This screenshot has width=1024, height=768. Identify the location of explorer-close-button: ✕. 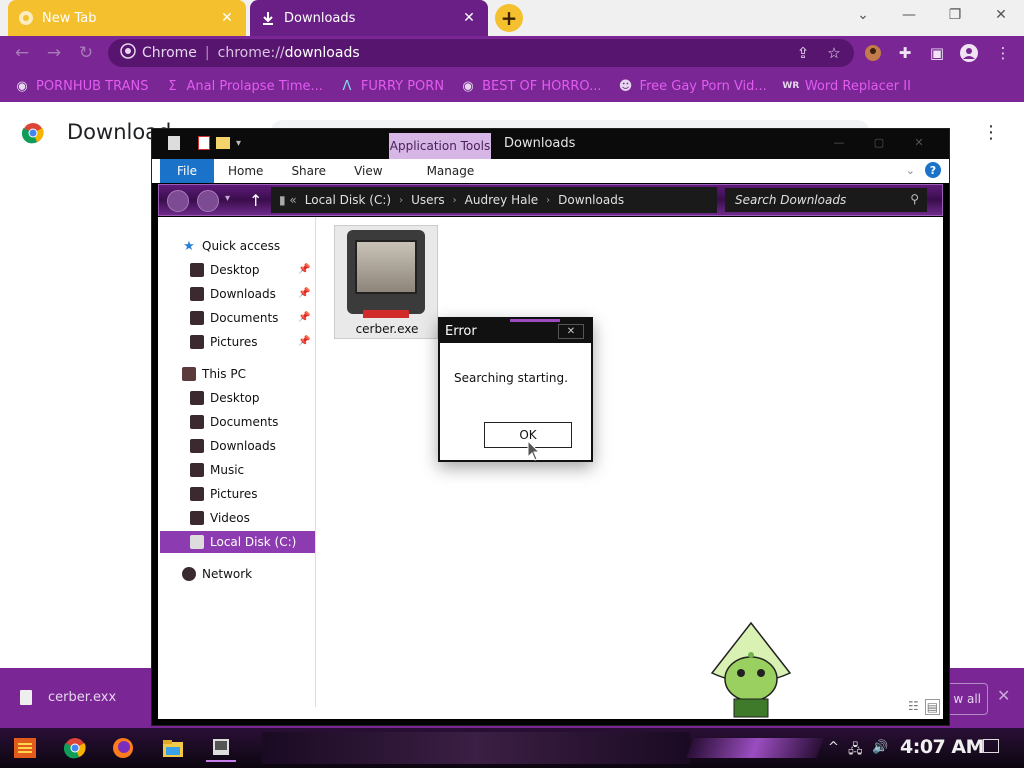
(919, 142).